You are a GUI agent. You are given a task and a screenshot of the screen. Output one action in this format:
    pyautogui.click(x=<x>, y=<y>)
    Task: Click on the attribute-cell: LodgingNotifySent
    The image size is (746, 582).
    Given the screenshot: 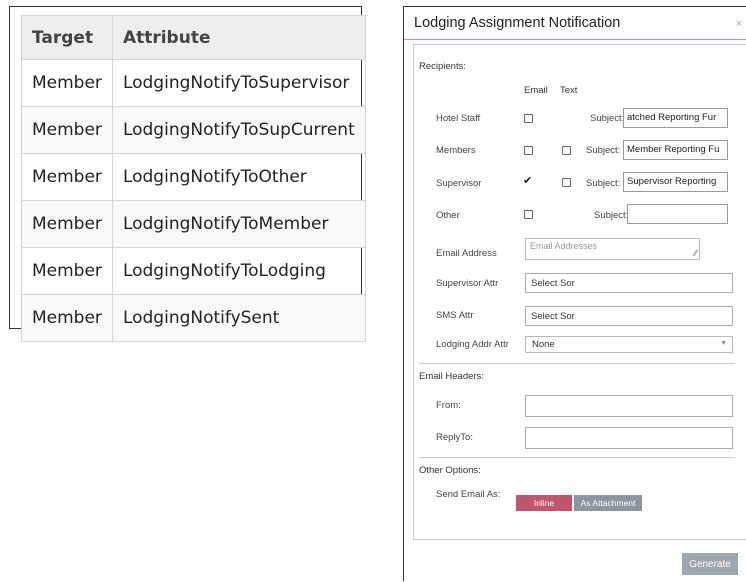 What is the action you would take?
    pyautogui.click(x=238, y=318)
    